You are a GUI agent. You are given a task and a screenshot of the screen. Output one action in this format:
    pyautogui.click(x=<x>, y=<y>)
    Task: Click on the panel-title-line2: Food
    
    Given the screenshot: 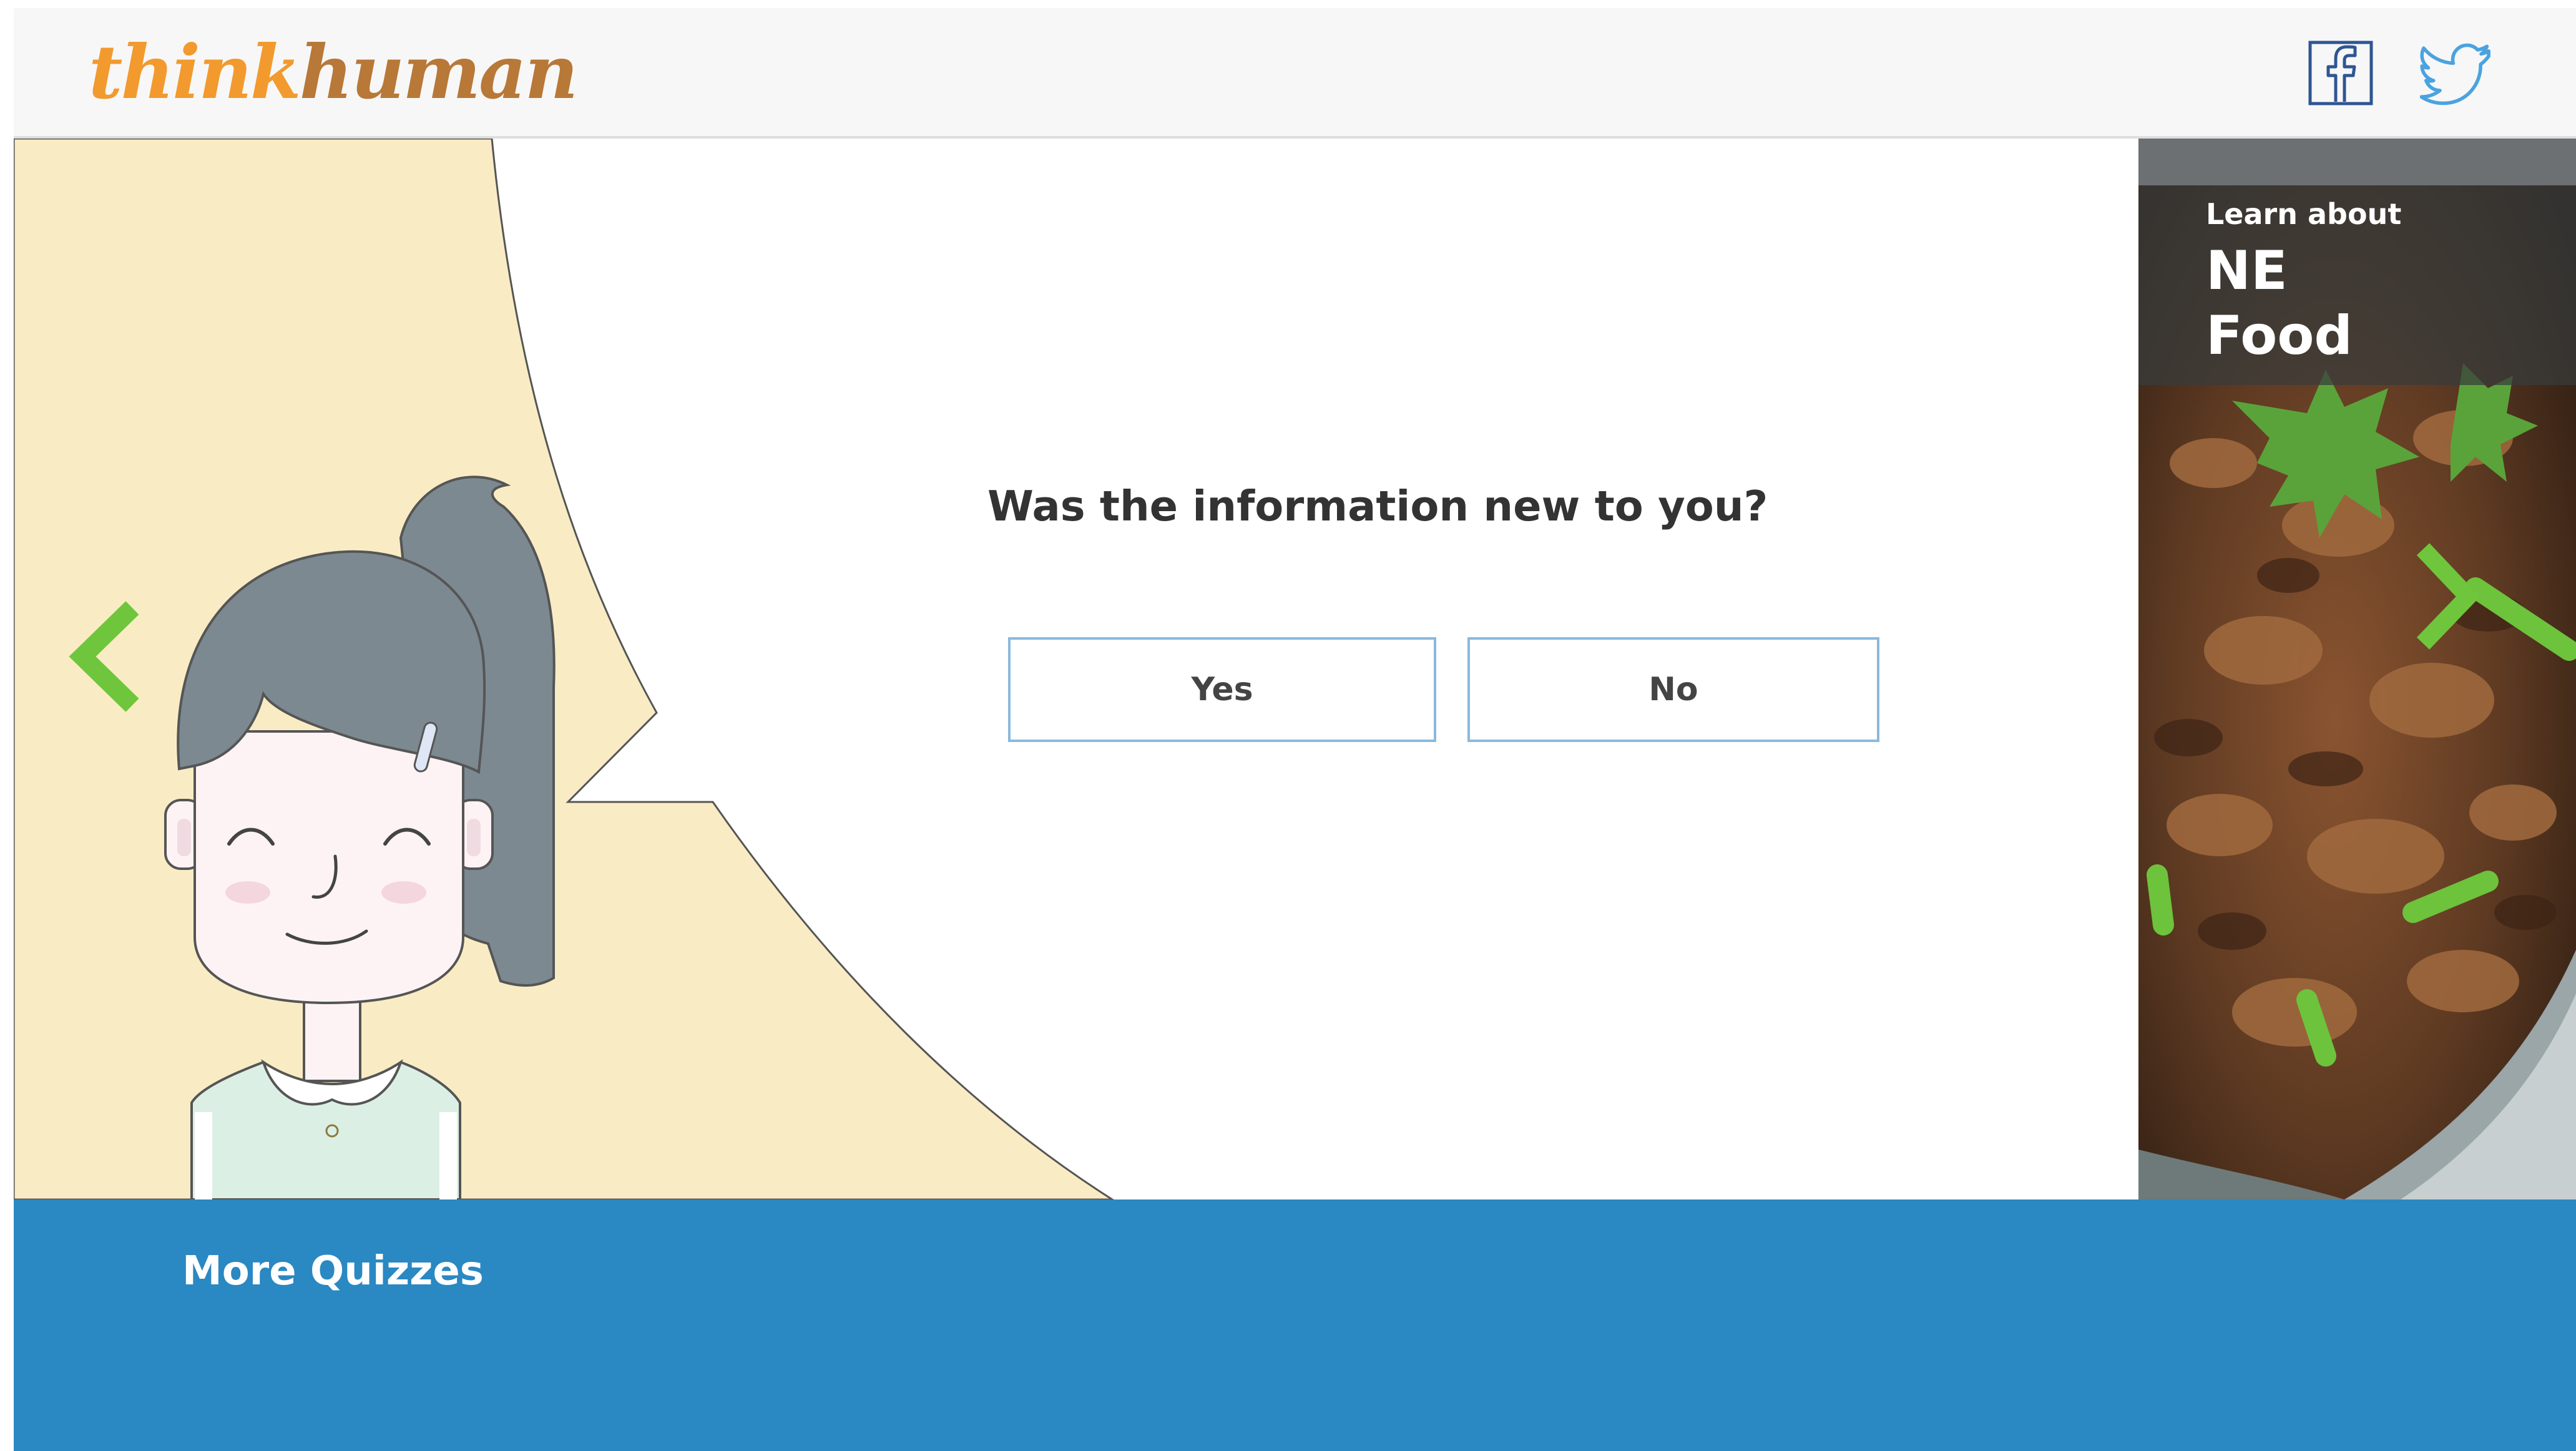 What is the action you would take?
    pyautogui.click(x=2279, y=336)
    